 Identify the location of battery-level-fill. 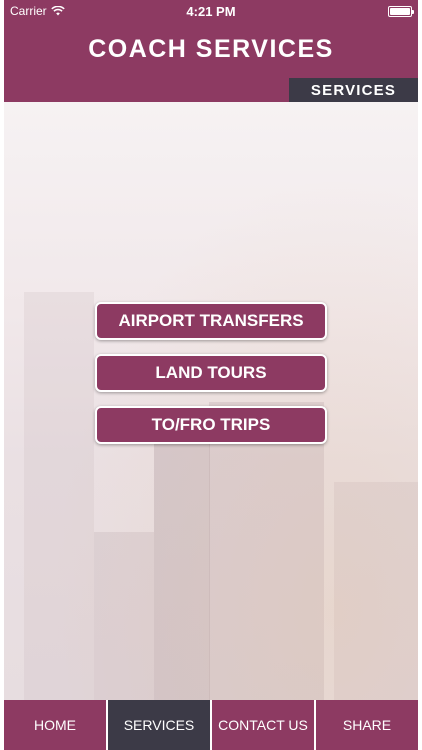
(400, 11).